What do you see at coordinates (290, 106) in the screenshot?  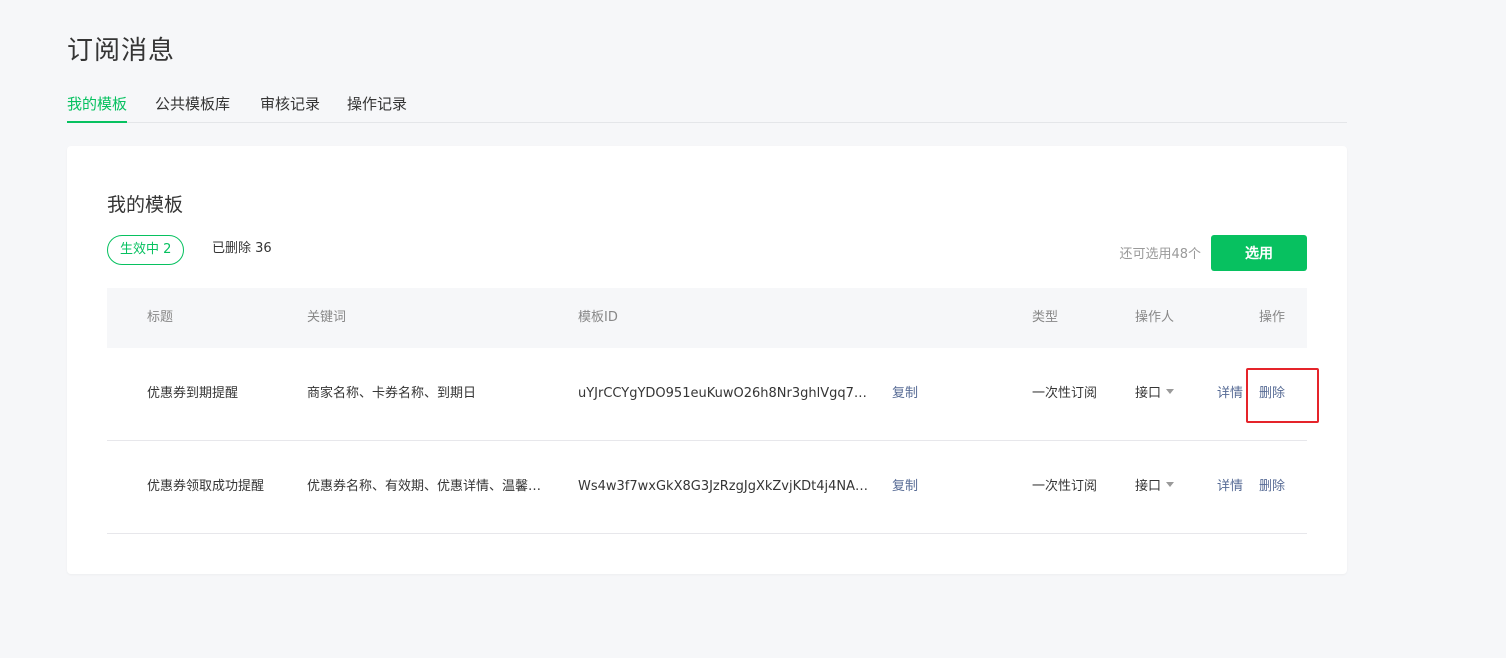 I see `tab-review-records: 审核记录` at bounding box center [290, 106].